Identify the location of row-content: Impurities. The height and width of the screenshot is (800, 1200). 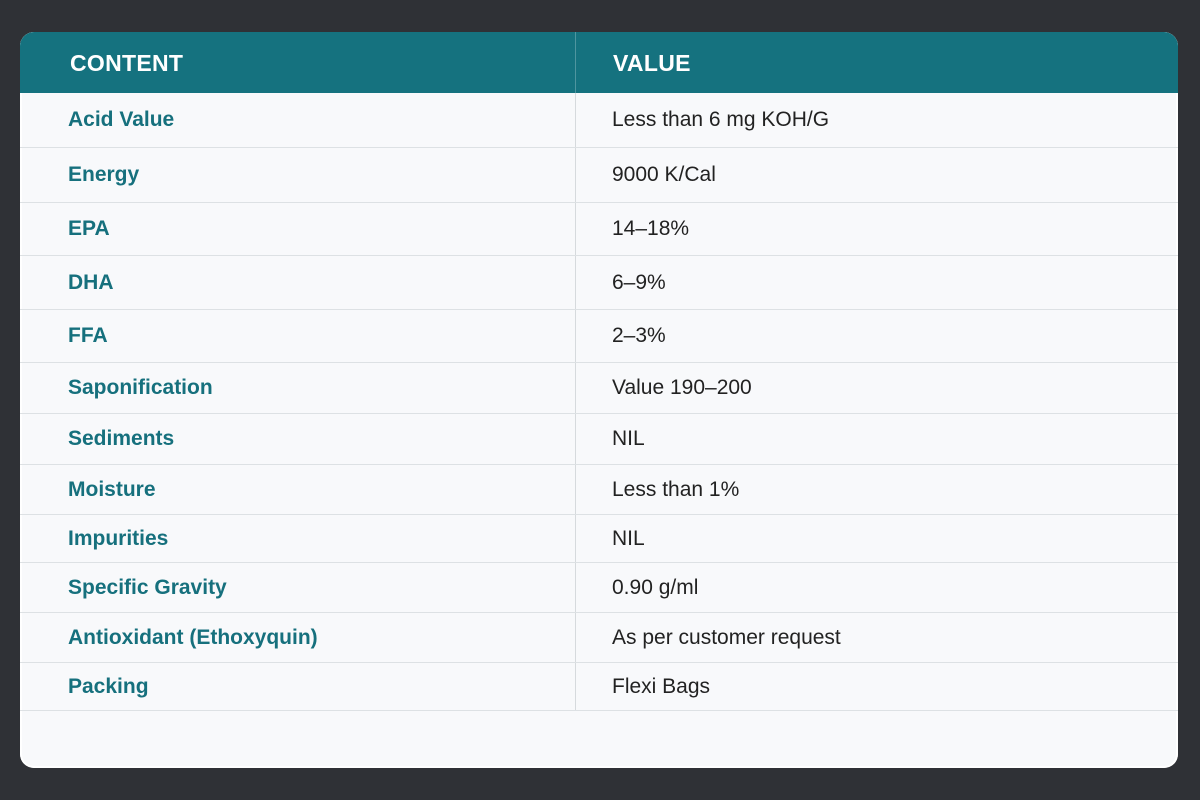
(118, 538).